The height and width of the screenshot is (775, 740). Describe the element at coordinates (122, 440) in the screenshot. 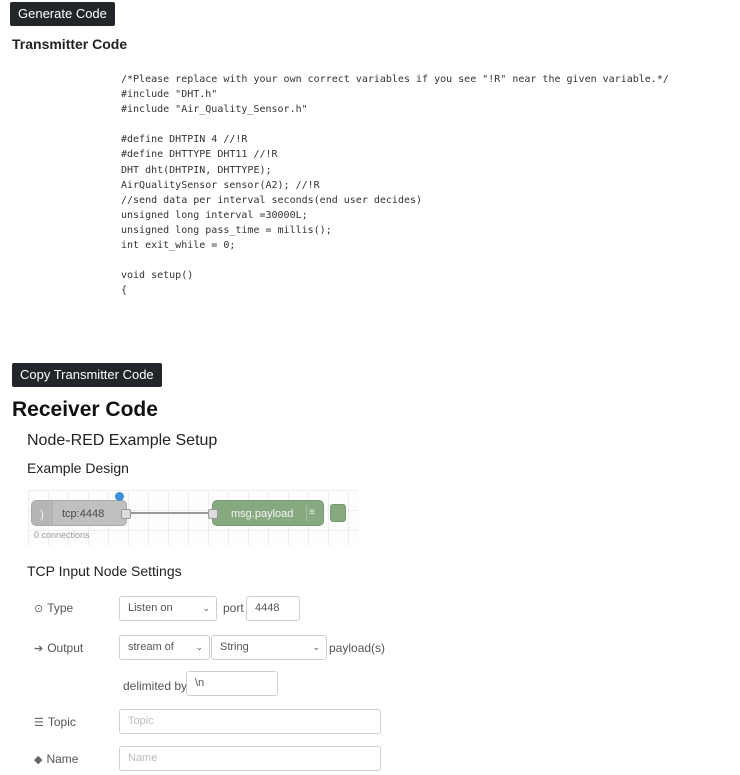

I see `node-red-setup-heading: Node-RED Example Setup` at that location.